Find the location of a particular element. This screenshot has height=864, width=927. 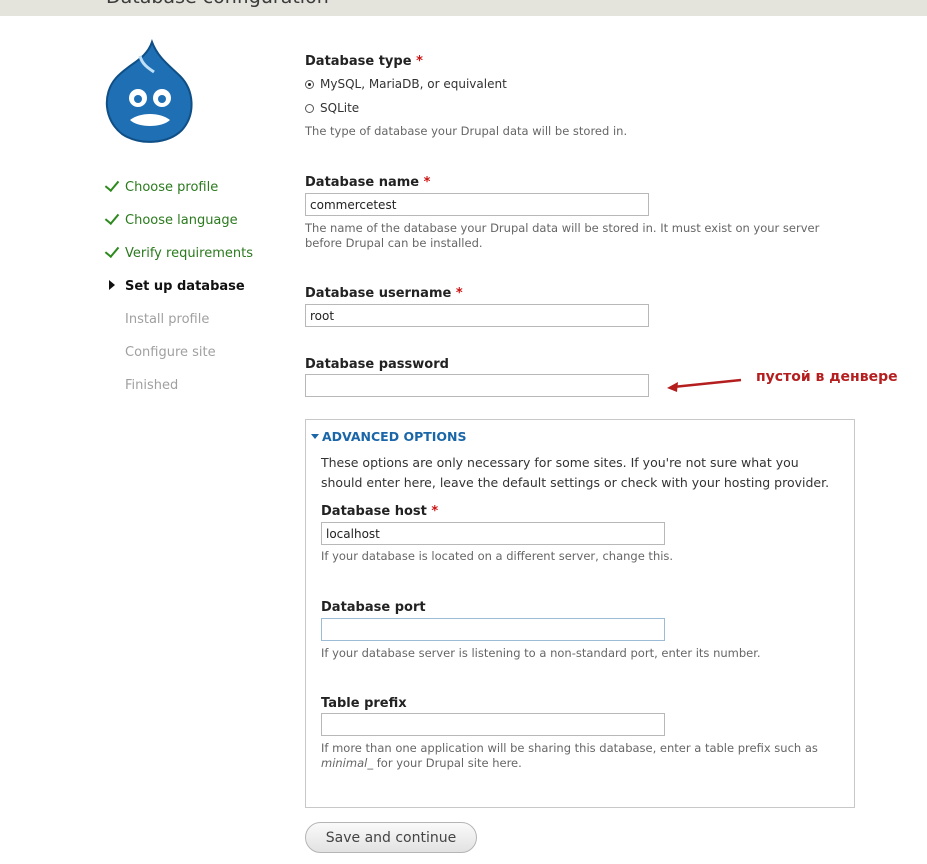

db-type-label: Database type * is located at coordinates (364, 61).